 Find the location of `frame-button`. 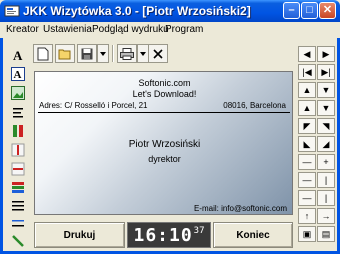

frame-button is located at coordinates (17, 168).